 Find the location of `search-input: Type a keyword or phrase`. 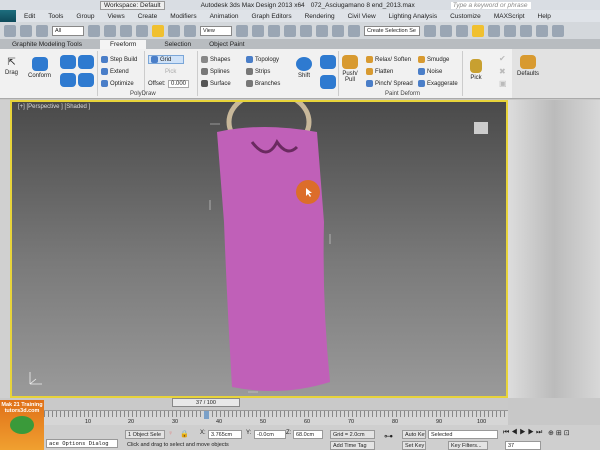

search-input: Type a keyword or phrase is located at coordinates (490, 5).